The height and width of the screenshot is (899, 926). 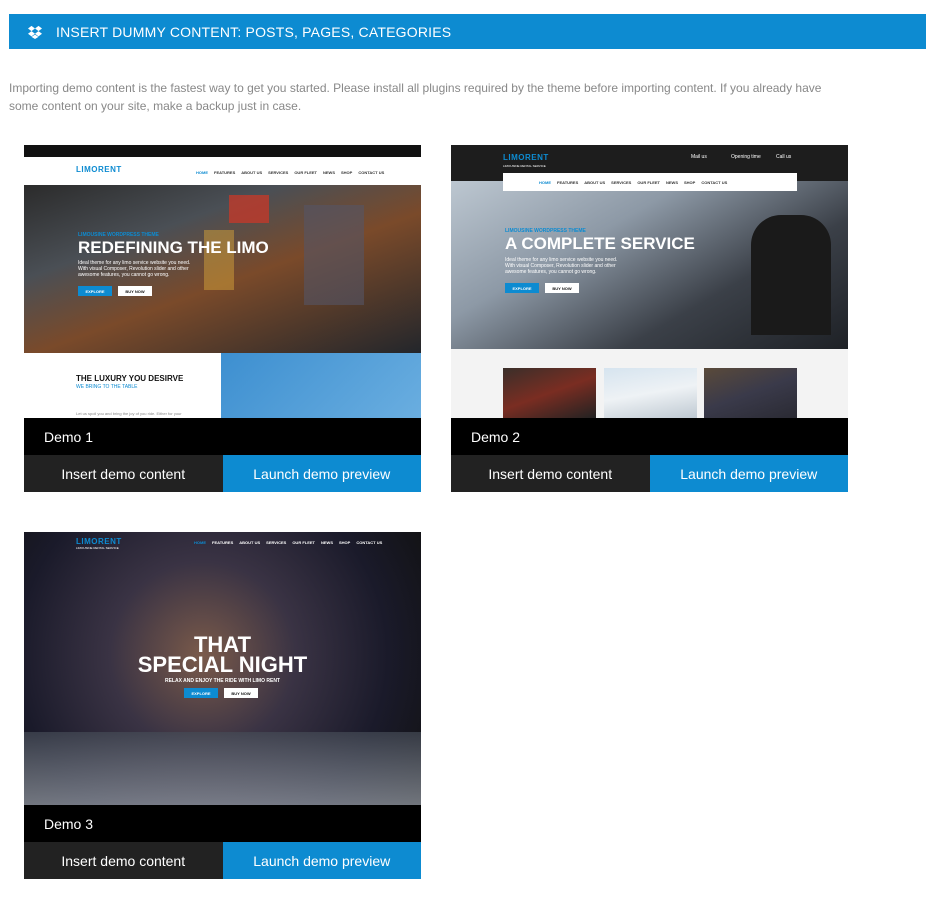 I want to click on thumb-headline: REDEFINING THE LIMO, so click(x=173, y=247).